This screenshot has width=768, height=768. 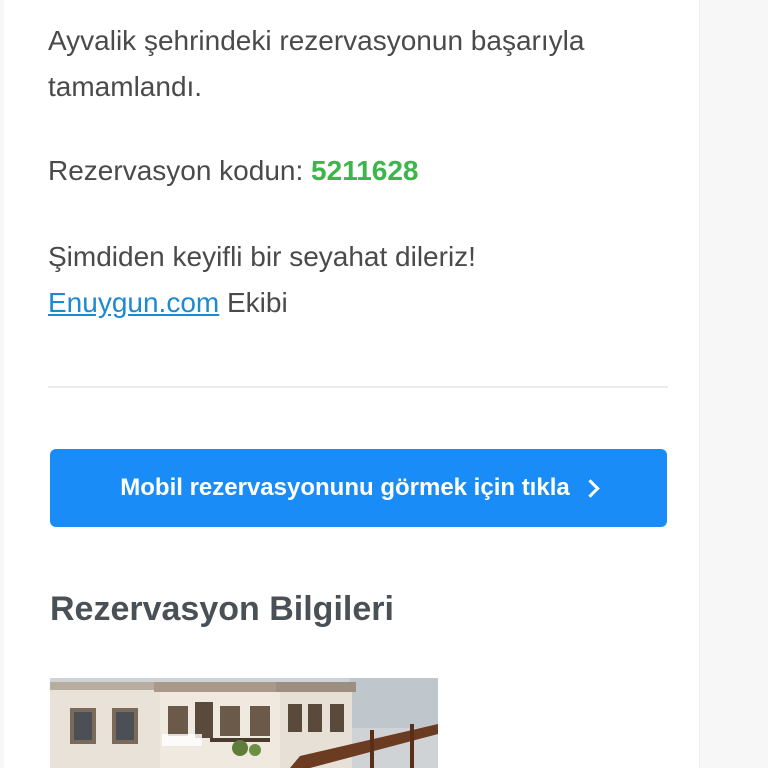 I want to click on hotel-building-image, so click(x=244, y=723).